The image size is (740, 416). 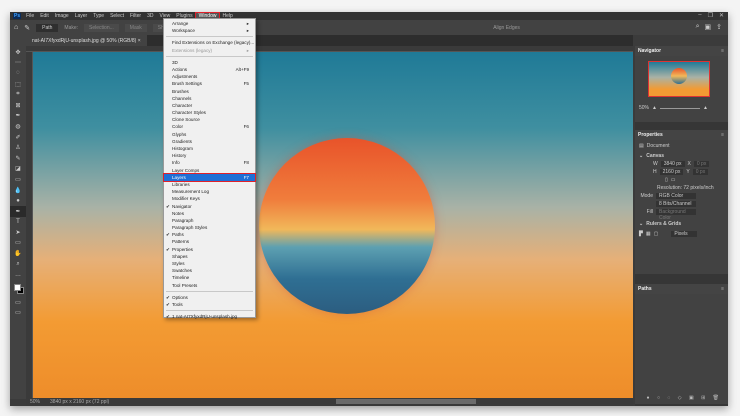 I want to click on bit-depth-select: 8 Bits/Channel, so click(x=676, y=204).